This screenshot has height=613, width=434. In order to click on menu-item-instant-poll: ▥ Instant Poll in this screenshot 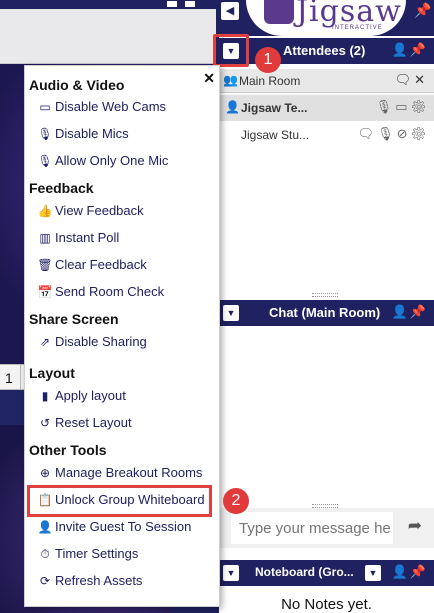, I will do `click(78, 240)`.